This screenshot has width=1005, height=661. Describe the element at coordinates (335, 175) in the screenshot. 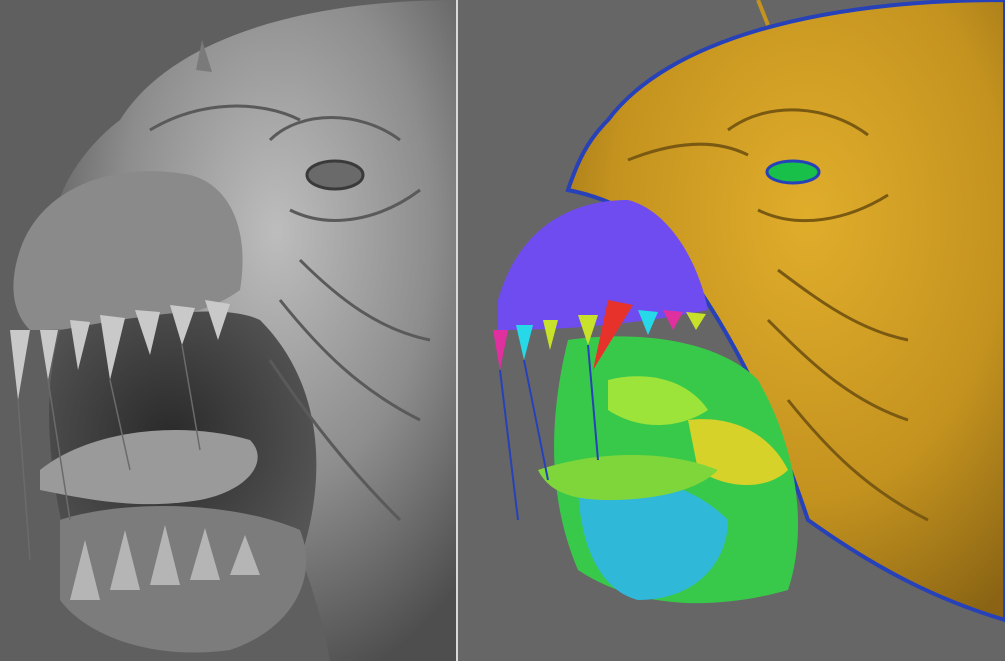

I see `eye` at that location.